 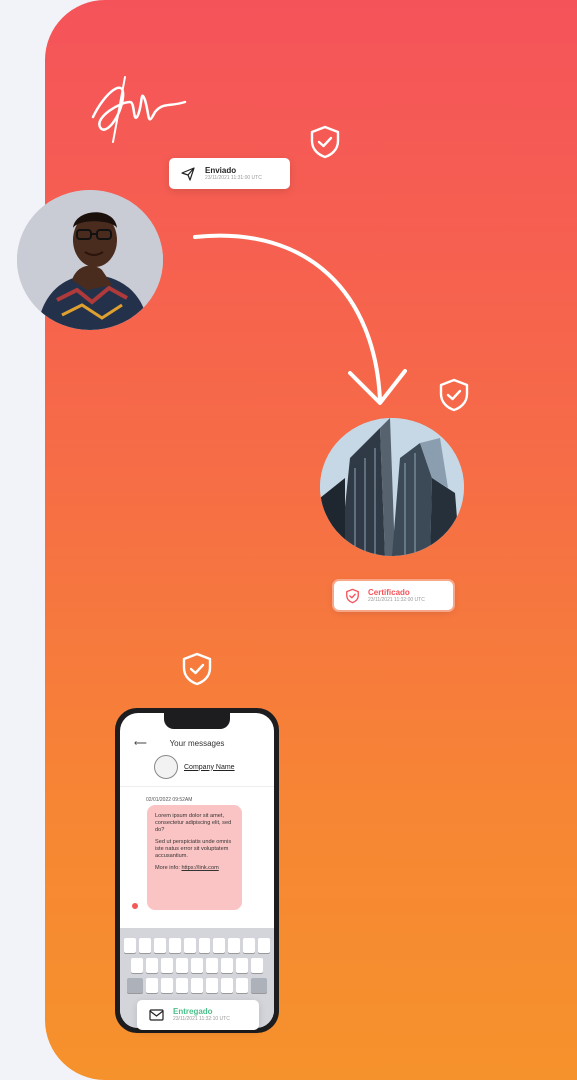 I want to click on certified-card: Certificado 23/11/2021 11:32:00 UTC, so click(x=393, y=595).